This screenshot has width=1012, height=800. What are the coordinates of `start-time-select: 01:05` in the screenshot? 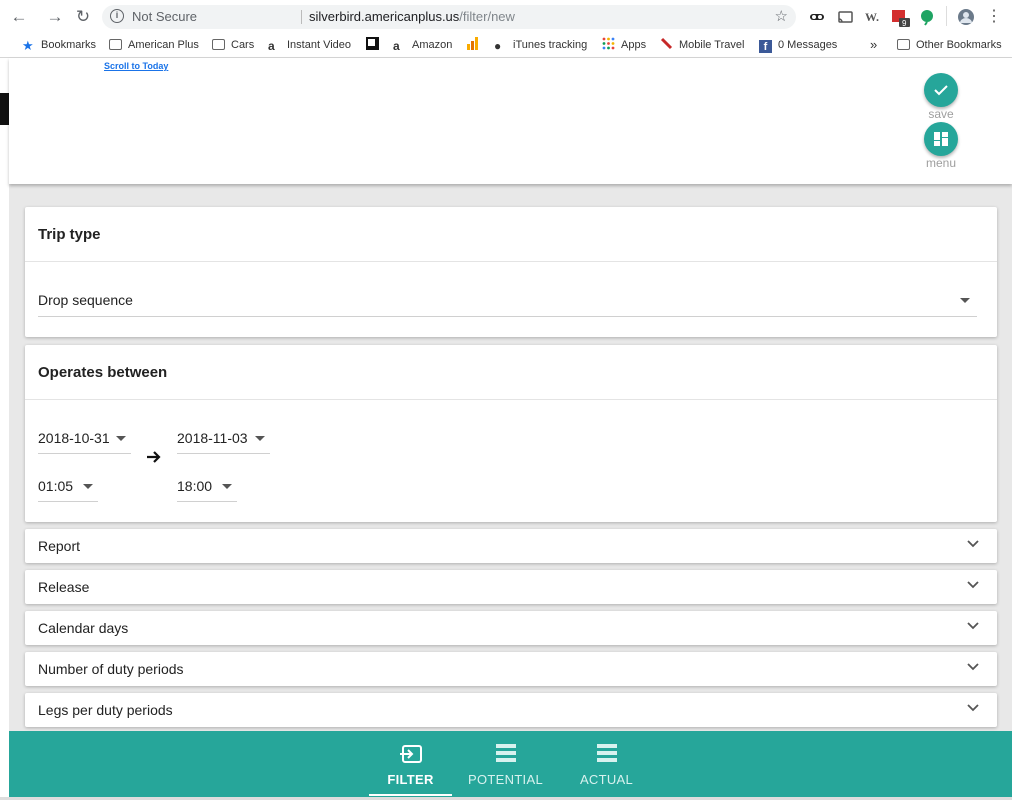 It's located at (68, 488).